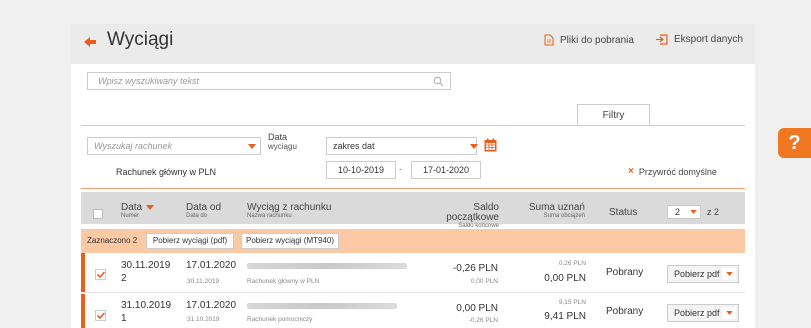 This screenshot has height=328, width=811. Describe the element at coordinates (572, 302) in the screenshot. I see `row-credits: 9,15 PLN` at that location.